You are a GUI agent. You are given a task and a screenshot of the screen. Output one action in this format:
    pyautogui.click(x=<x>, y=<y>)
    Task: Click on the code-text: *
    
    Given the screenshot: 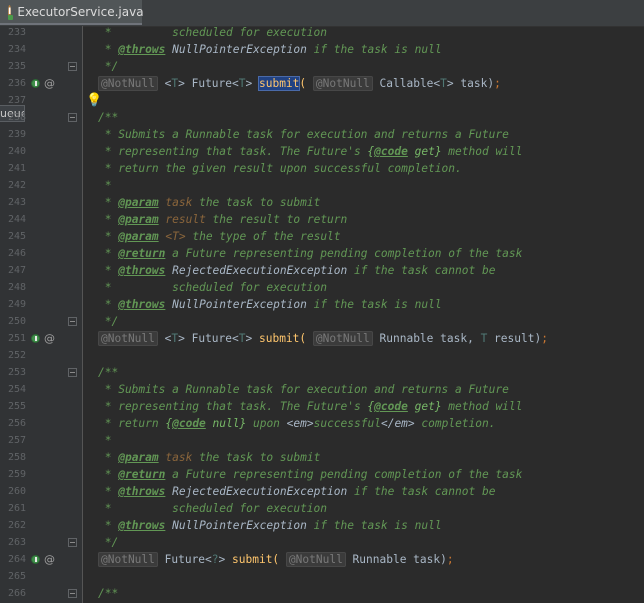 What is the action you would take?
    pyautogui.click(x=105, y=185)
    